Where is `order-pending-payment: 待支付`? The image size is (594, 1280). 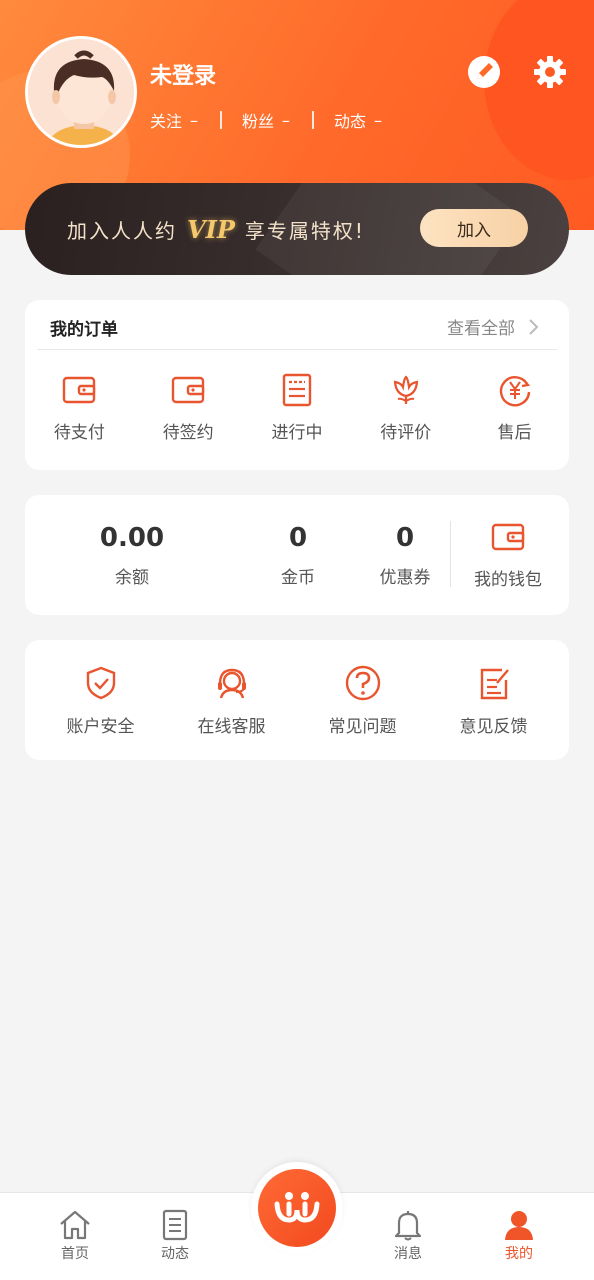 order-pending-payment: 待支付 is located at coordinates (79, 407).